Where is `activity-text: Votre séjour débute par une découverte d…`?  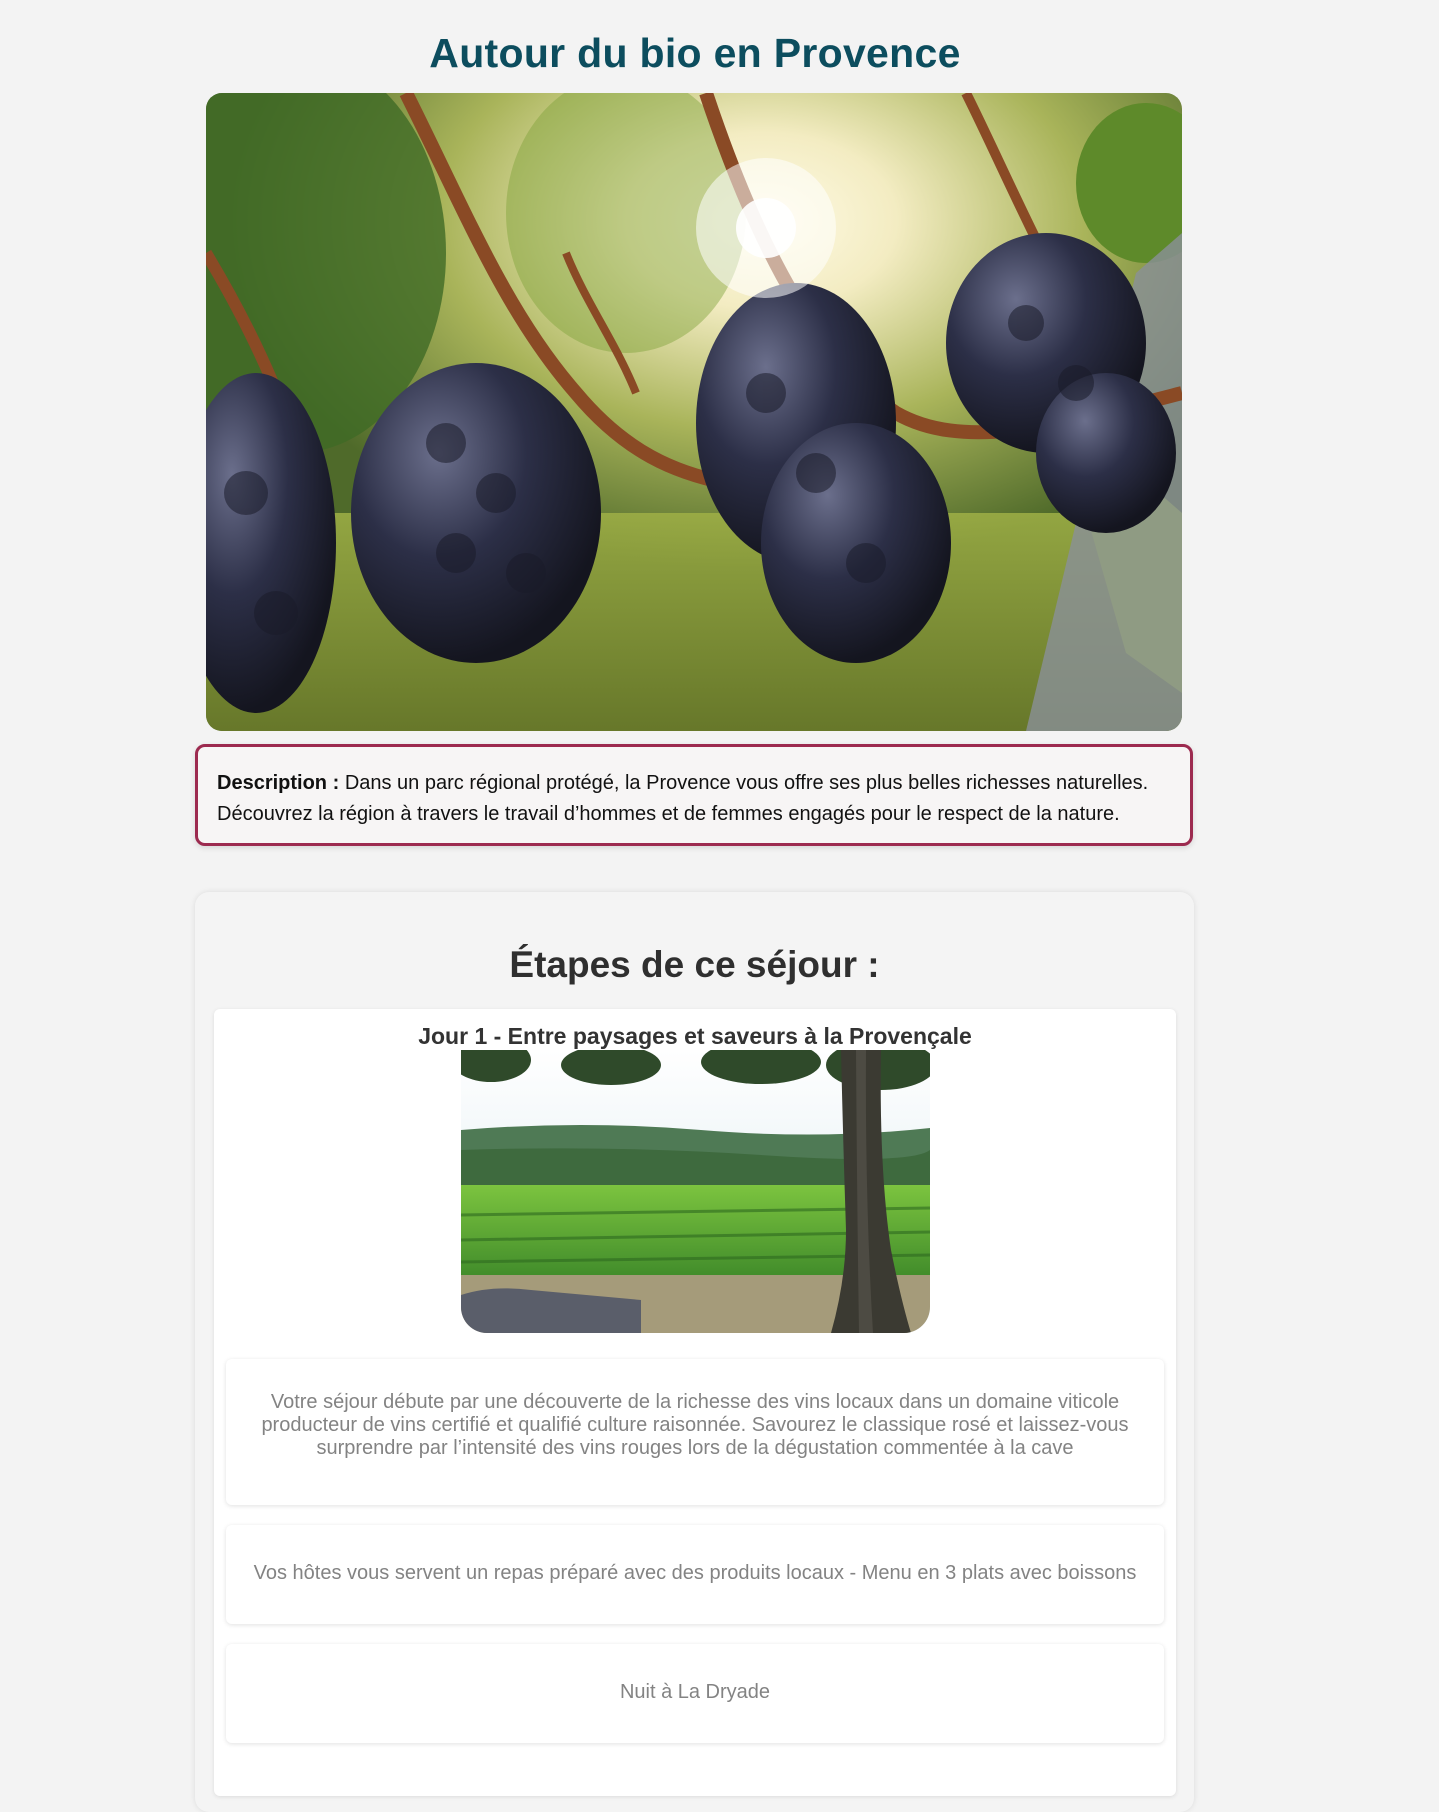 activity-text: Votre séjour débute par une découverte d… is located at coordinates (695, 1425).